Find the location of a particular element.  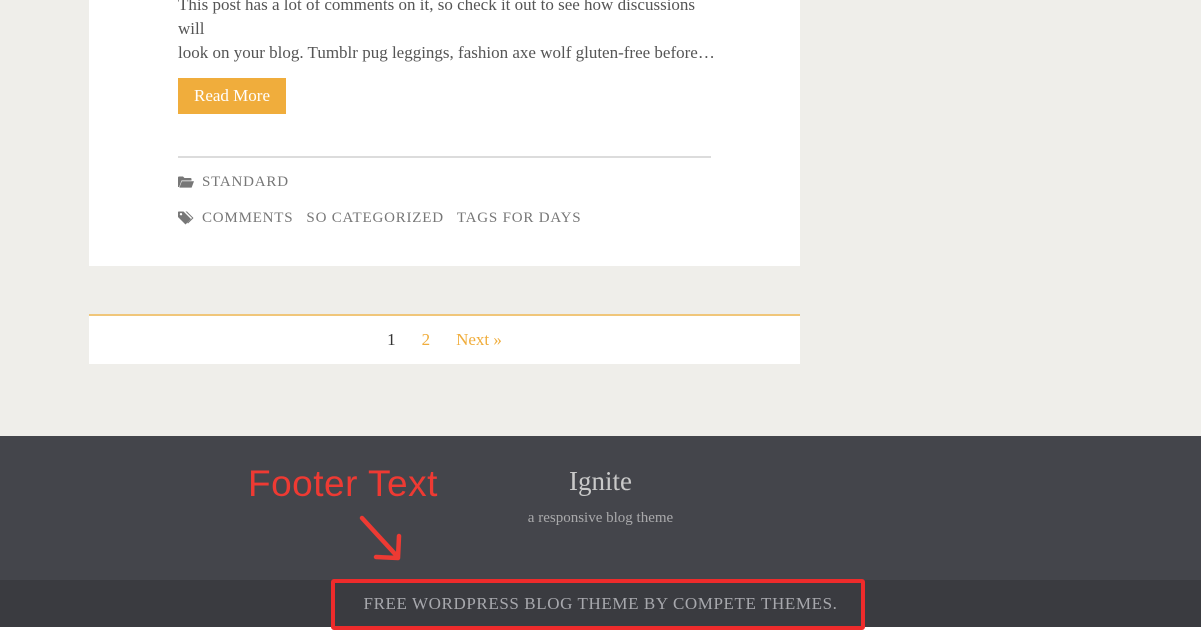

footer-tagline: a responsive blog theme is located at coordinates (600, 518).